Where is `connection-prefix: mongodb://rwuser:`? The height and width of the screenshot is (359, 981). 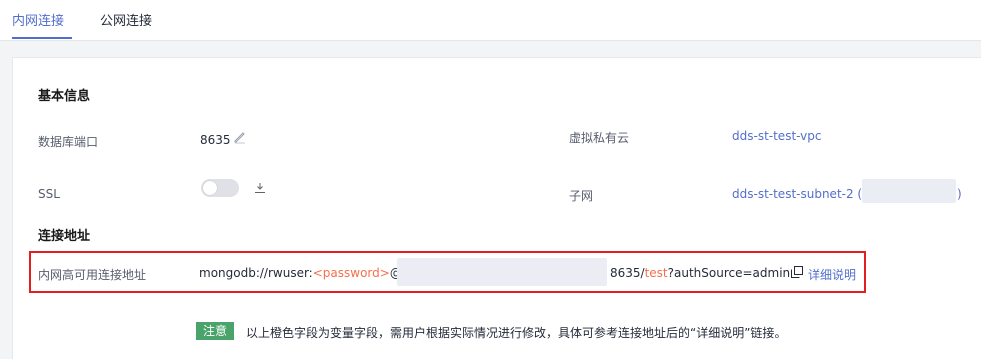
connection-prefix: mongodb://rwuser: is located at coordinates (256, 273).